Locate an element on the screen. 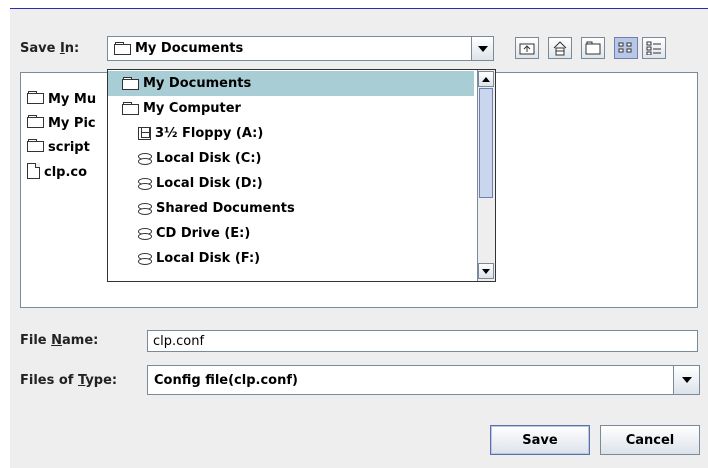 Image resolution: width=708 pixels, height=468 pixels. file-name-label: File Name: is located at coordinates (59, 340).